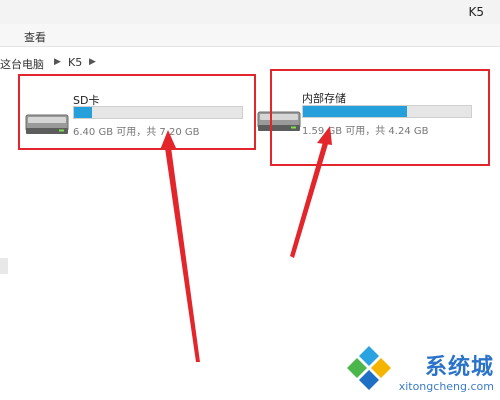 The height and width of the screenshot is (400, 500). What do you see at coordinates (459, 367) in the screenshot?
I see `watermark-text: 系统城` at bounding box center [459, 367].